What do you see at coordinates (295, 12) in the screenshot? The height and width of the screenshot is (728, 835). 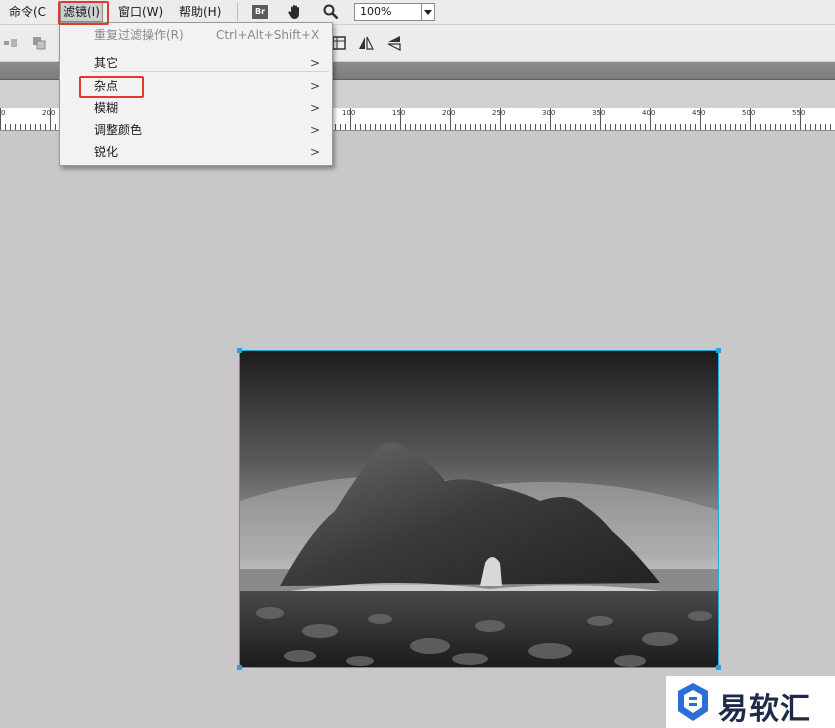 I see `hand-tool-icon` at bounding box center [295, 12].